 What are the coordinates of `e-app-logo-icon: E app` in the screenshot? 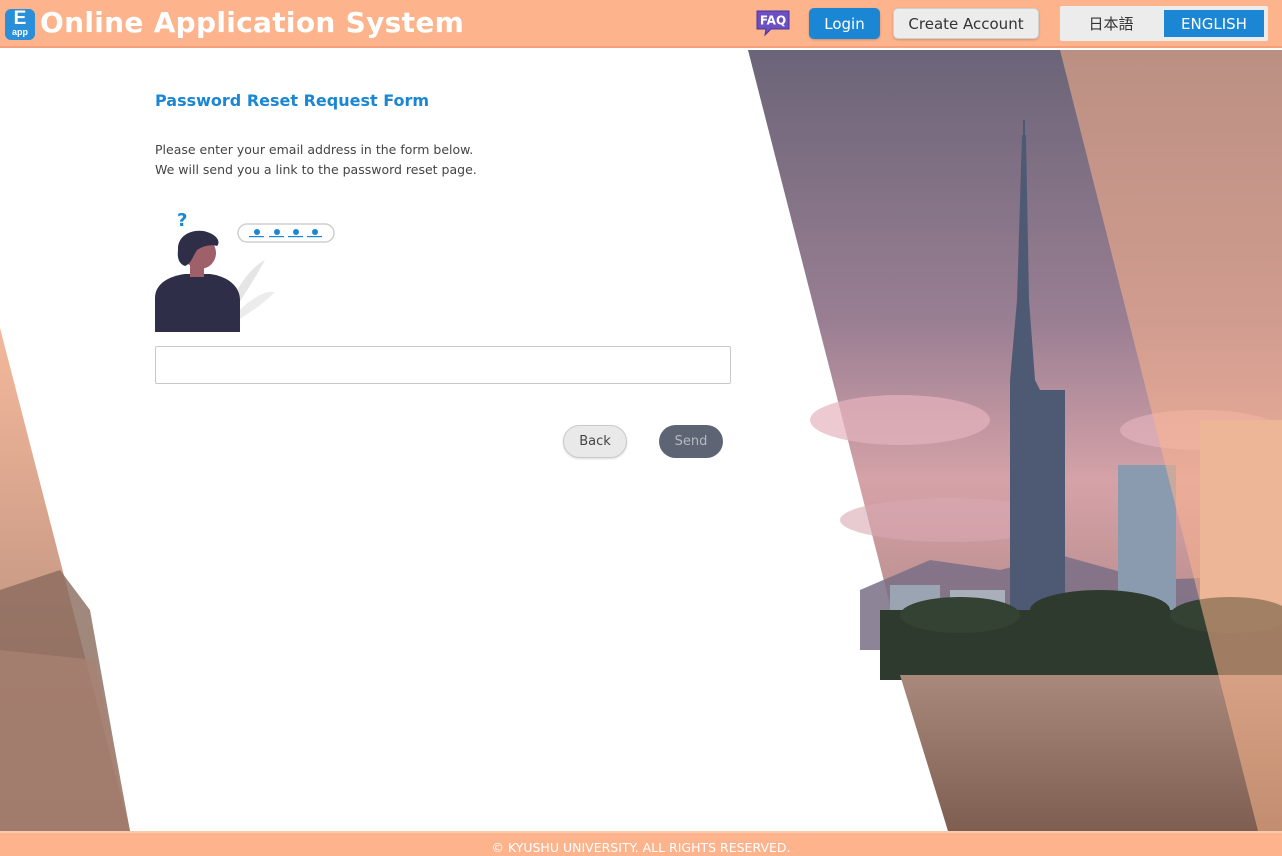 It's located at (20, 24).